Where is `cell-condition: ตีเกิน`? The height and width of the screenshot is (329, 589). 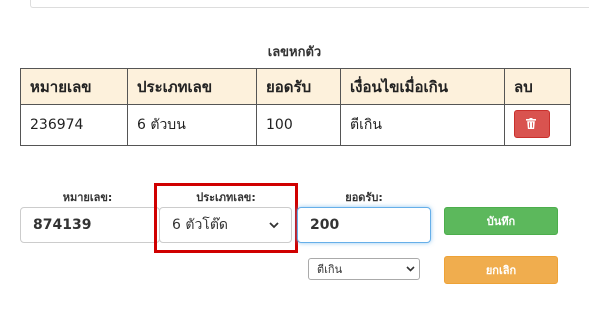 cell-condition: ตีเกิน is located at coordinates (422, 125).